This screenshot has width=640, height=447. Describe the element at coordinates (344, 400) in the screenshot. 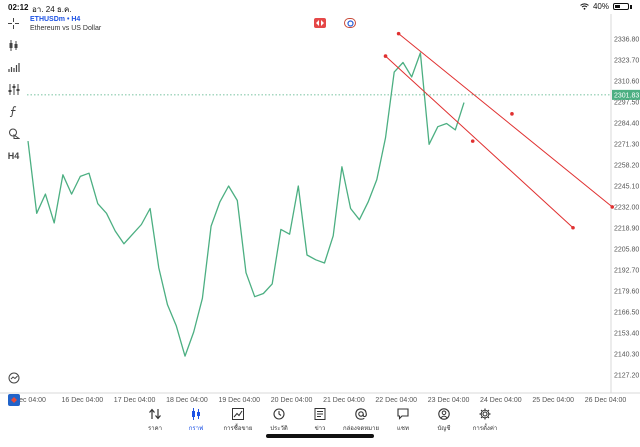

I see `x-tick-label: 21 Dec 04:00` at that location.